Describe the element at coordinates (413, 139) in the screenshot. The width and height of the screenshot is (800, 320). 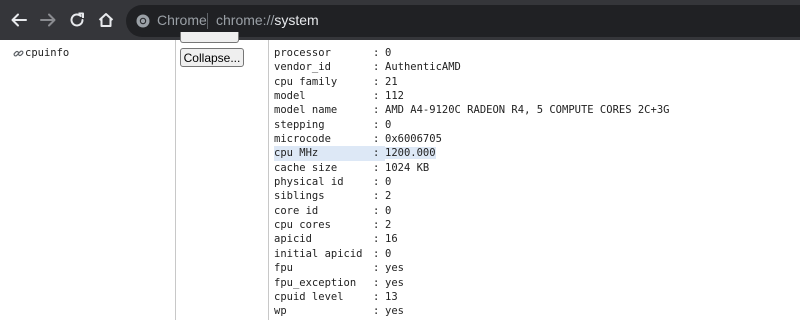
I see `info-value: 0x6006705` at that location.